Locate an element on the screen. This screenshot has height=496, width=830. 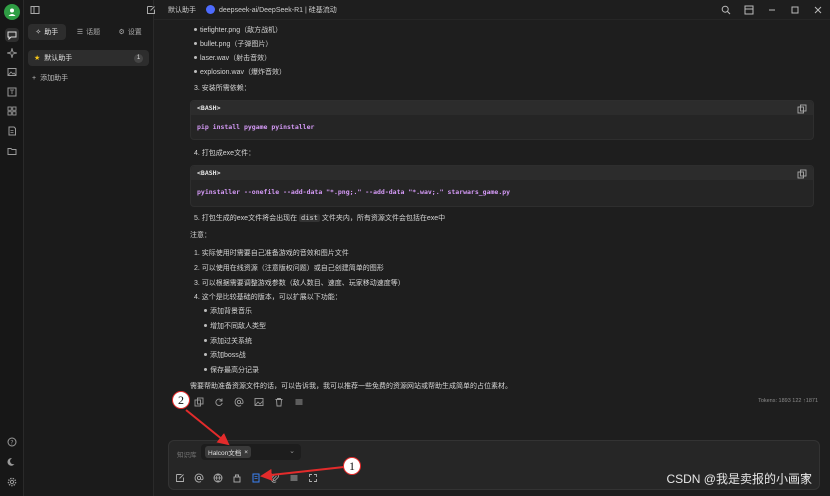
menu-icon is located at coordinates (299, 402).